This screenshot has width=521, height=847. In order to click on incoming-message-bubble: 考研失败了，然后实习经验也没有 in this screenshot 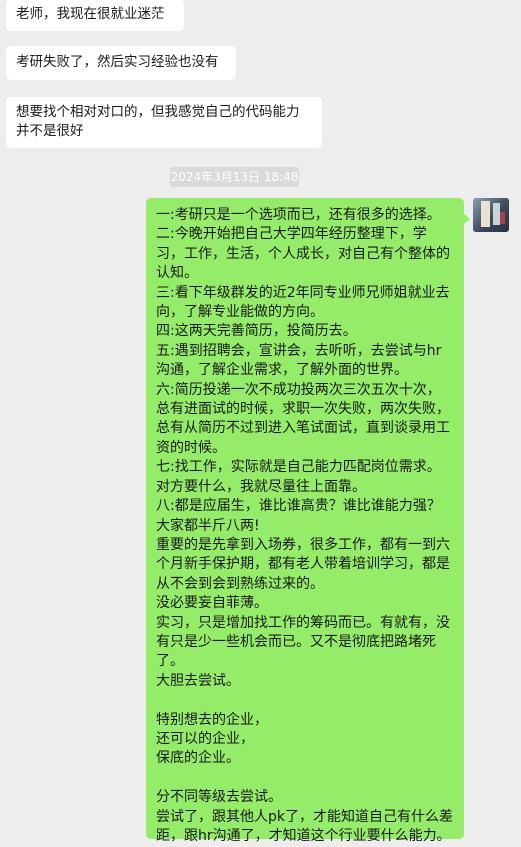, I will do `click(121, 63)`.